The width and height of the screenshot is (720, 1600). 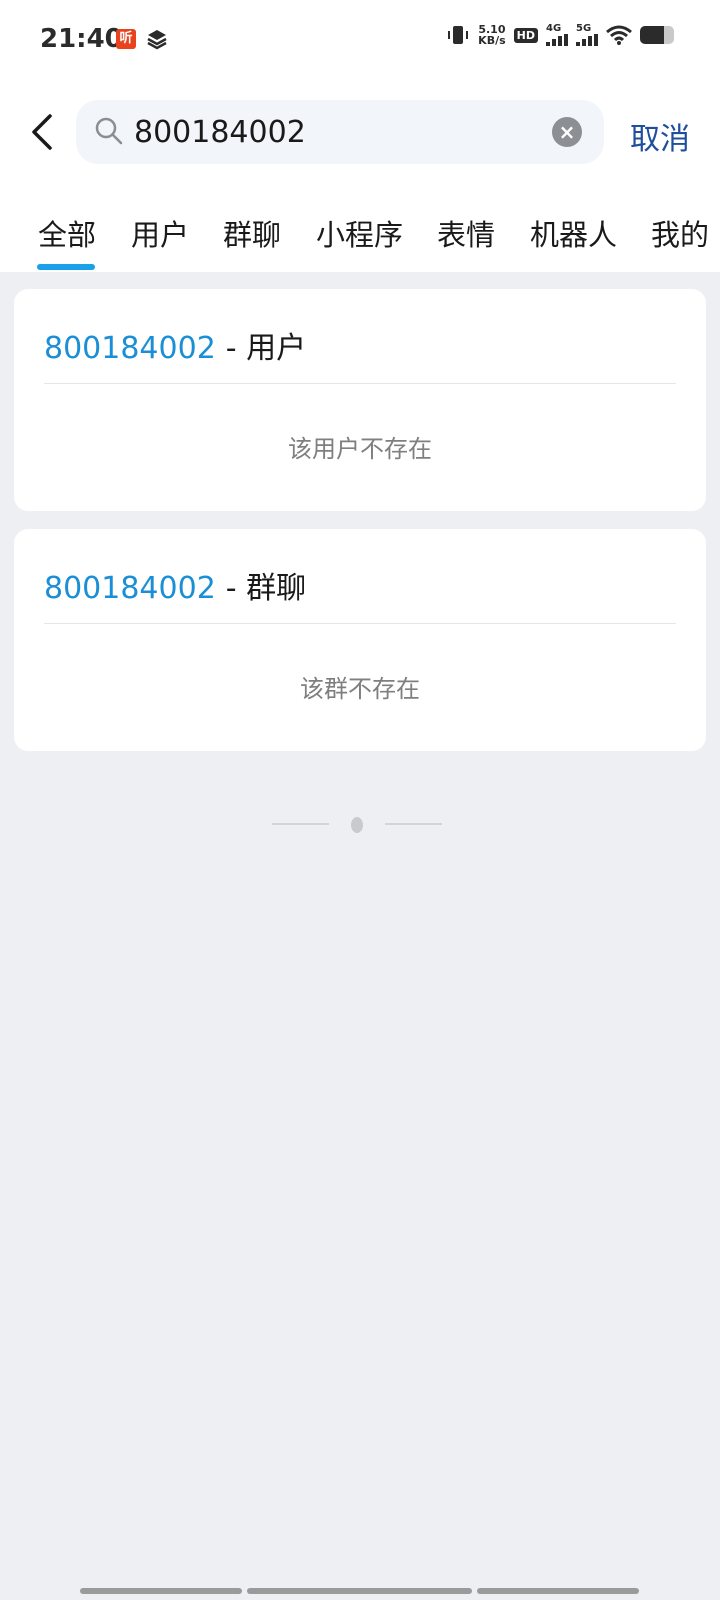 What do you see at coordinates (360, 449) in the screenshot?
I see `empty-message: 该用户不存在` at bounding box center [360, 449].